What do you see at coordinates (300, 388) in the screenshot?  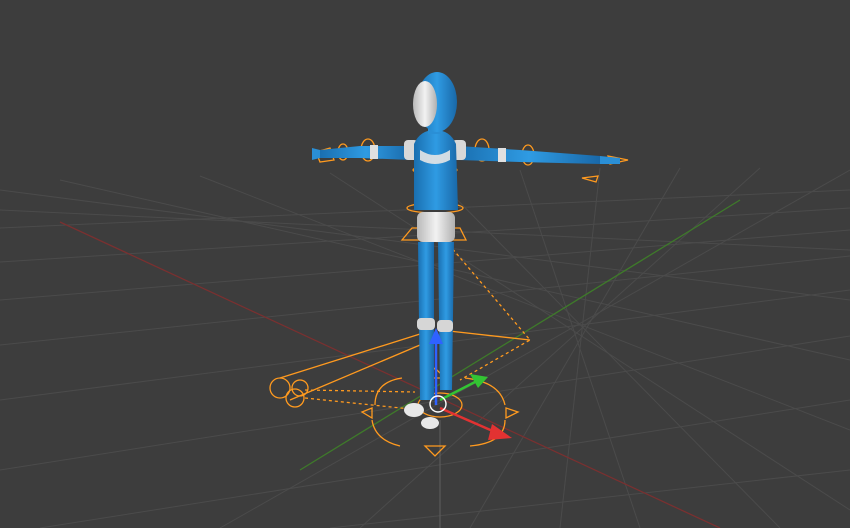 I see `pole-target-control` at bounding box center [300, 388].